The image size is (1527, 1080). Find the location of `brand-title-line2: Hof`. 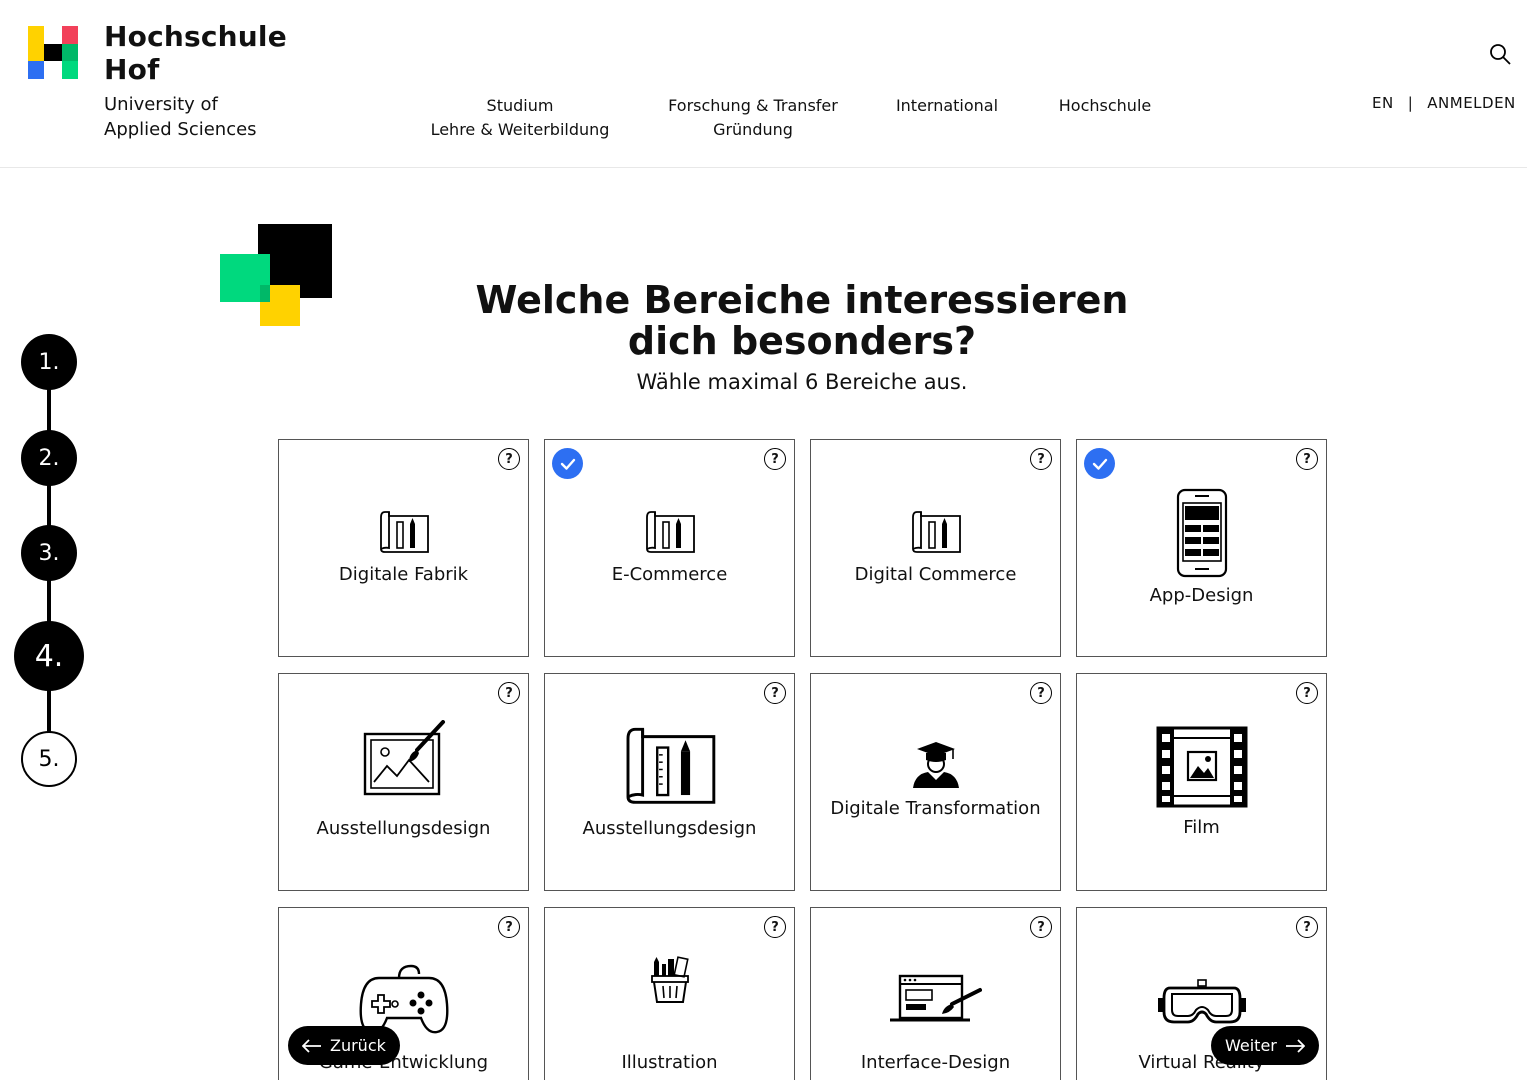

brand-title-line2: Hof is located at coordinates (132, 69).